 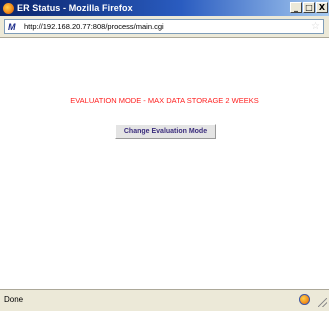 I want to click on window-controls: _ □ X, so click(x=309, y=7).